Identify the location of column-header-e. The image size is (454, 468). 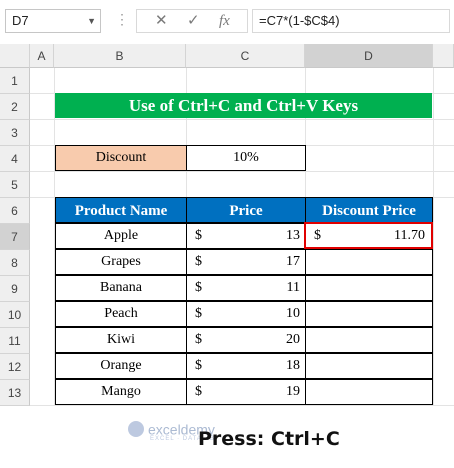
(443, 56).